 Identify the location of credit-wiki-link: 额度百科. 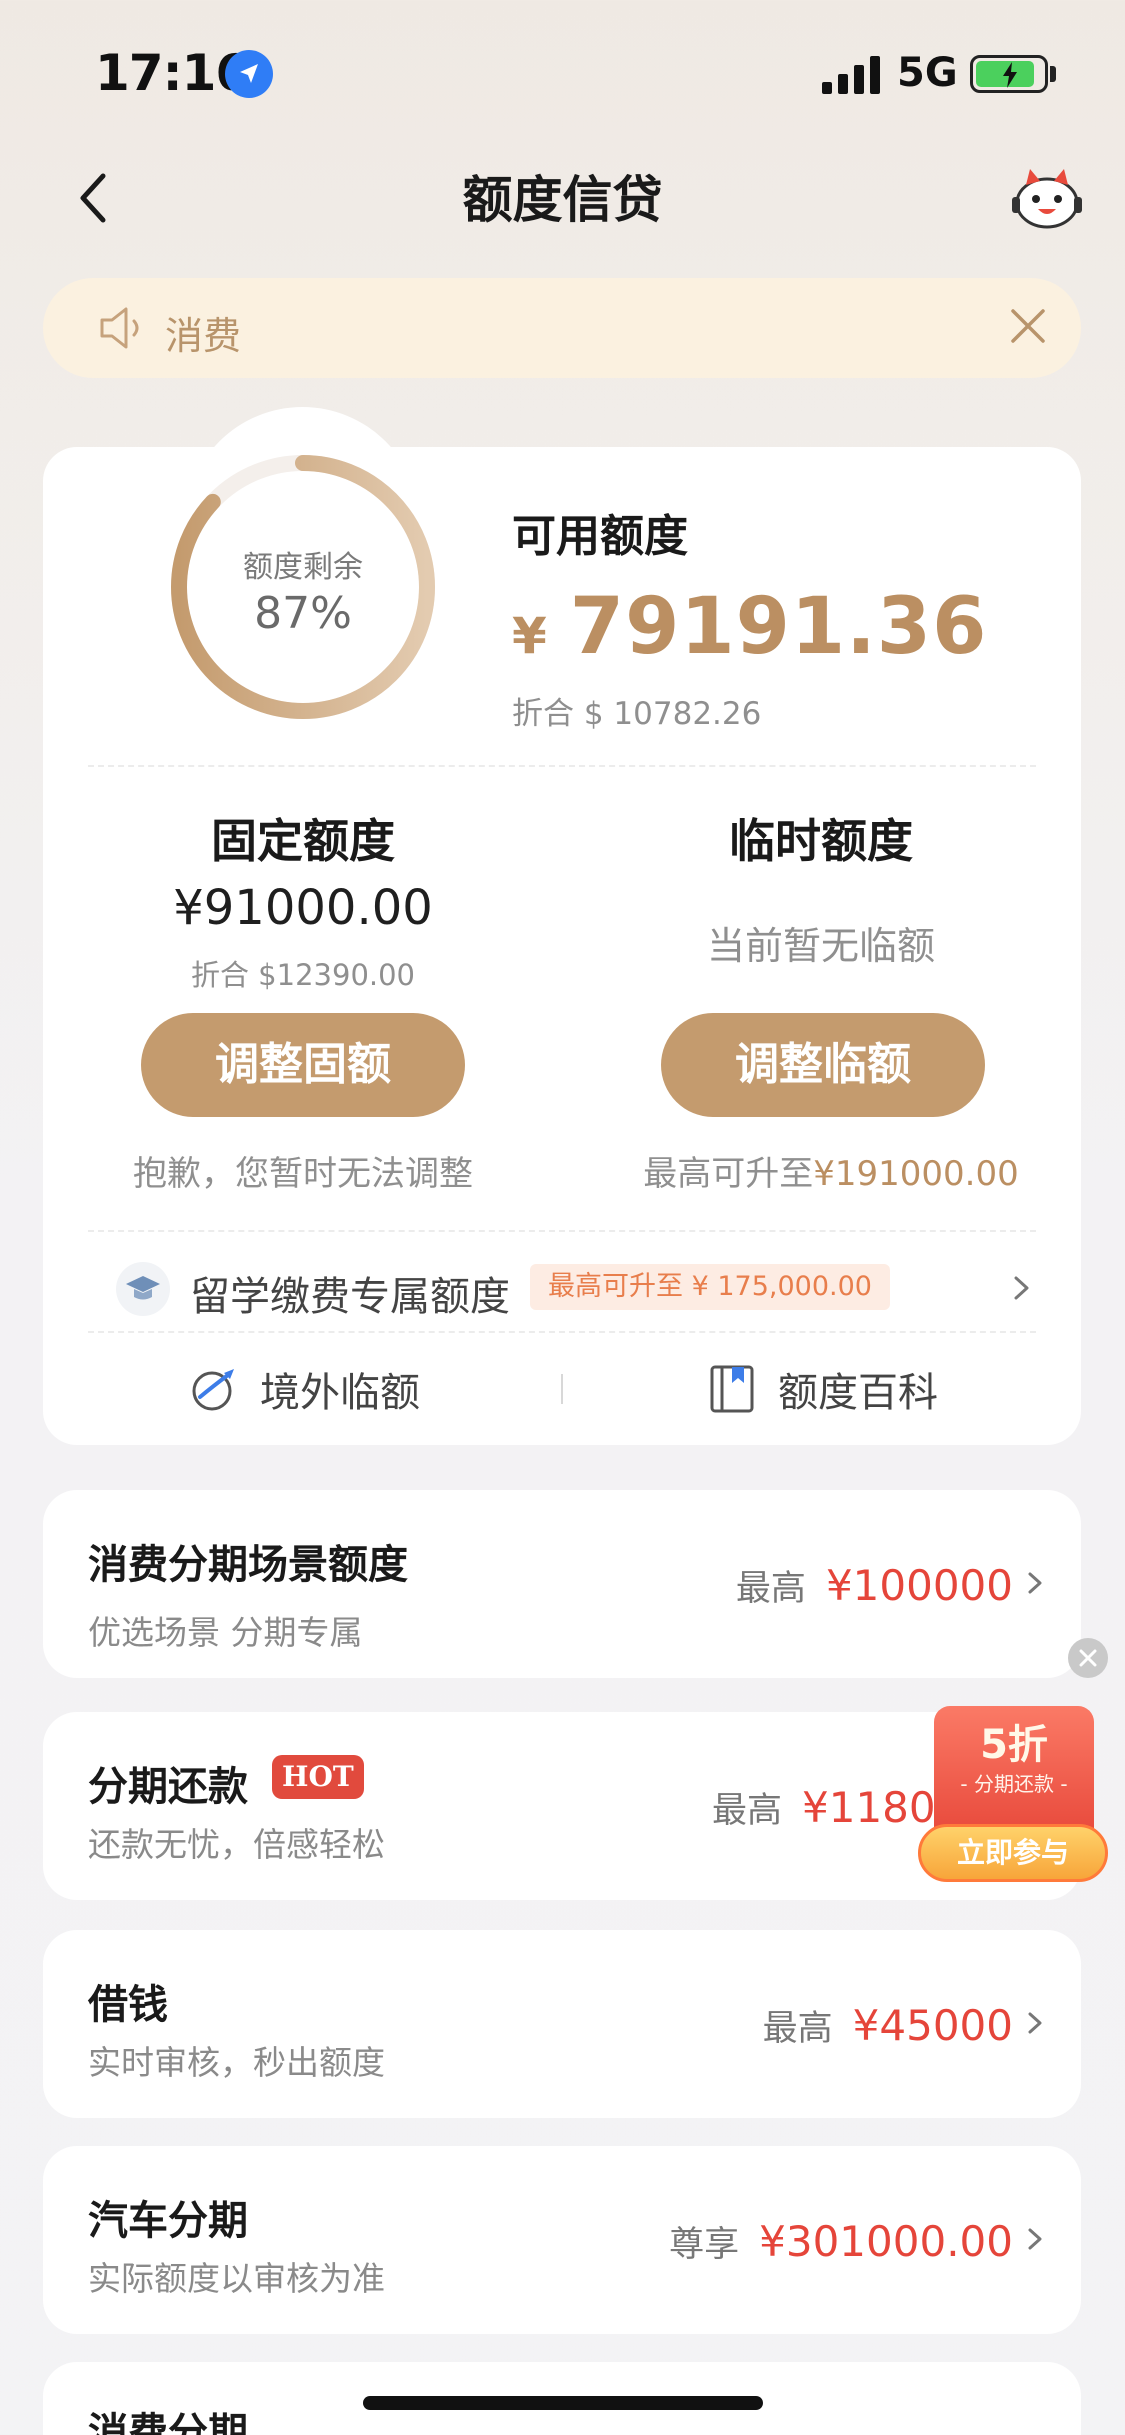
(823, 1389).